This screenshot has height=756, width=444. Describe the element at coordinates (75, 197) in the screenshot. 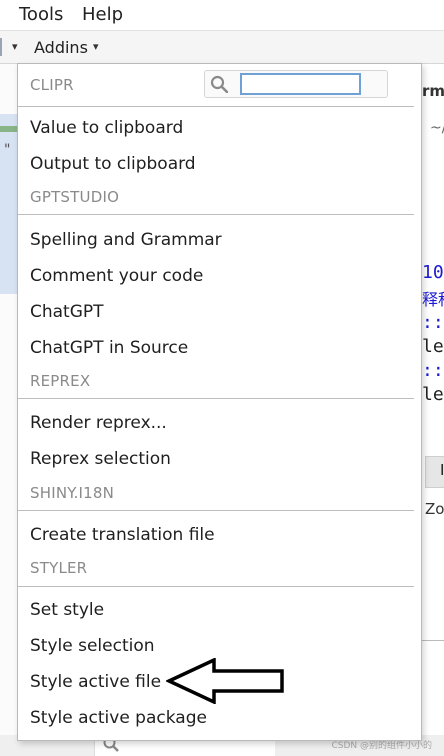

I see `section-header-gptstudio: GPTSTUDIO` at that location.